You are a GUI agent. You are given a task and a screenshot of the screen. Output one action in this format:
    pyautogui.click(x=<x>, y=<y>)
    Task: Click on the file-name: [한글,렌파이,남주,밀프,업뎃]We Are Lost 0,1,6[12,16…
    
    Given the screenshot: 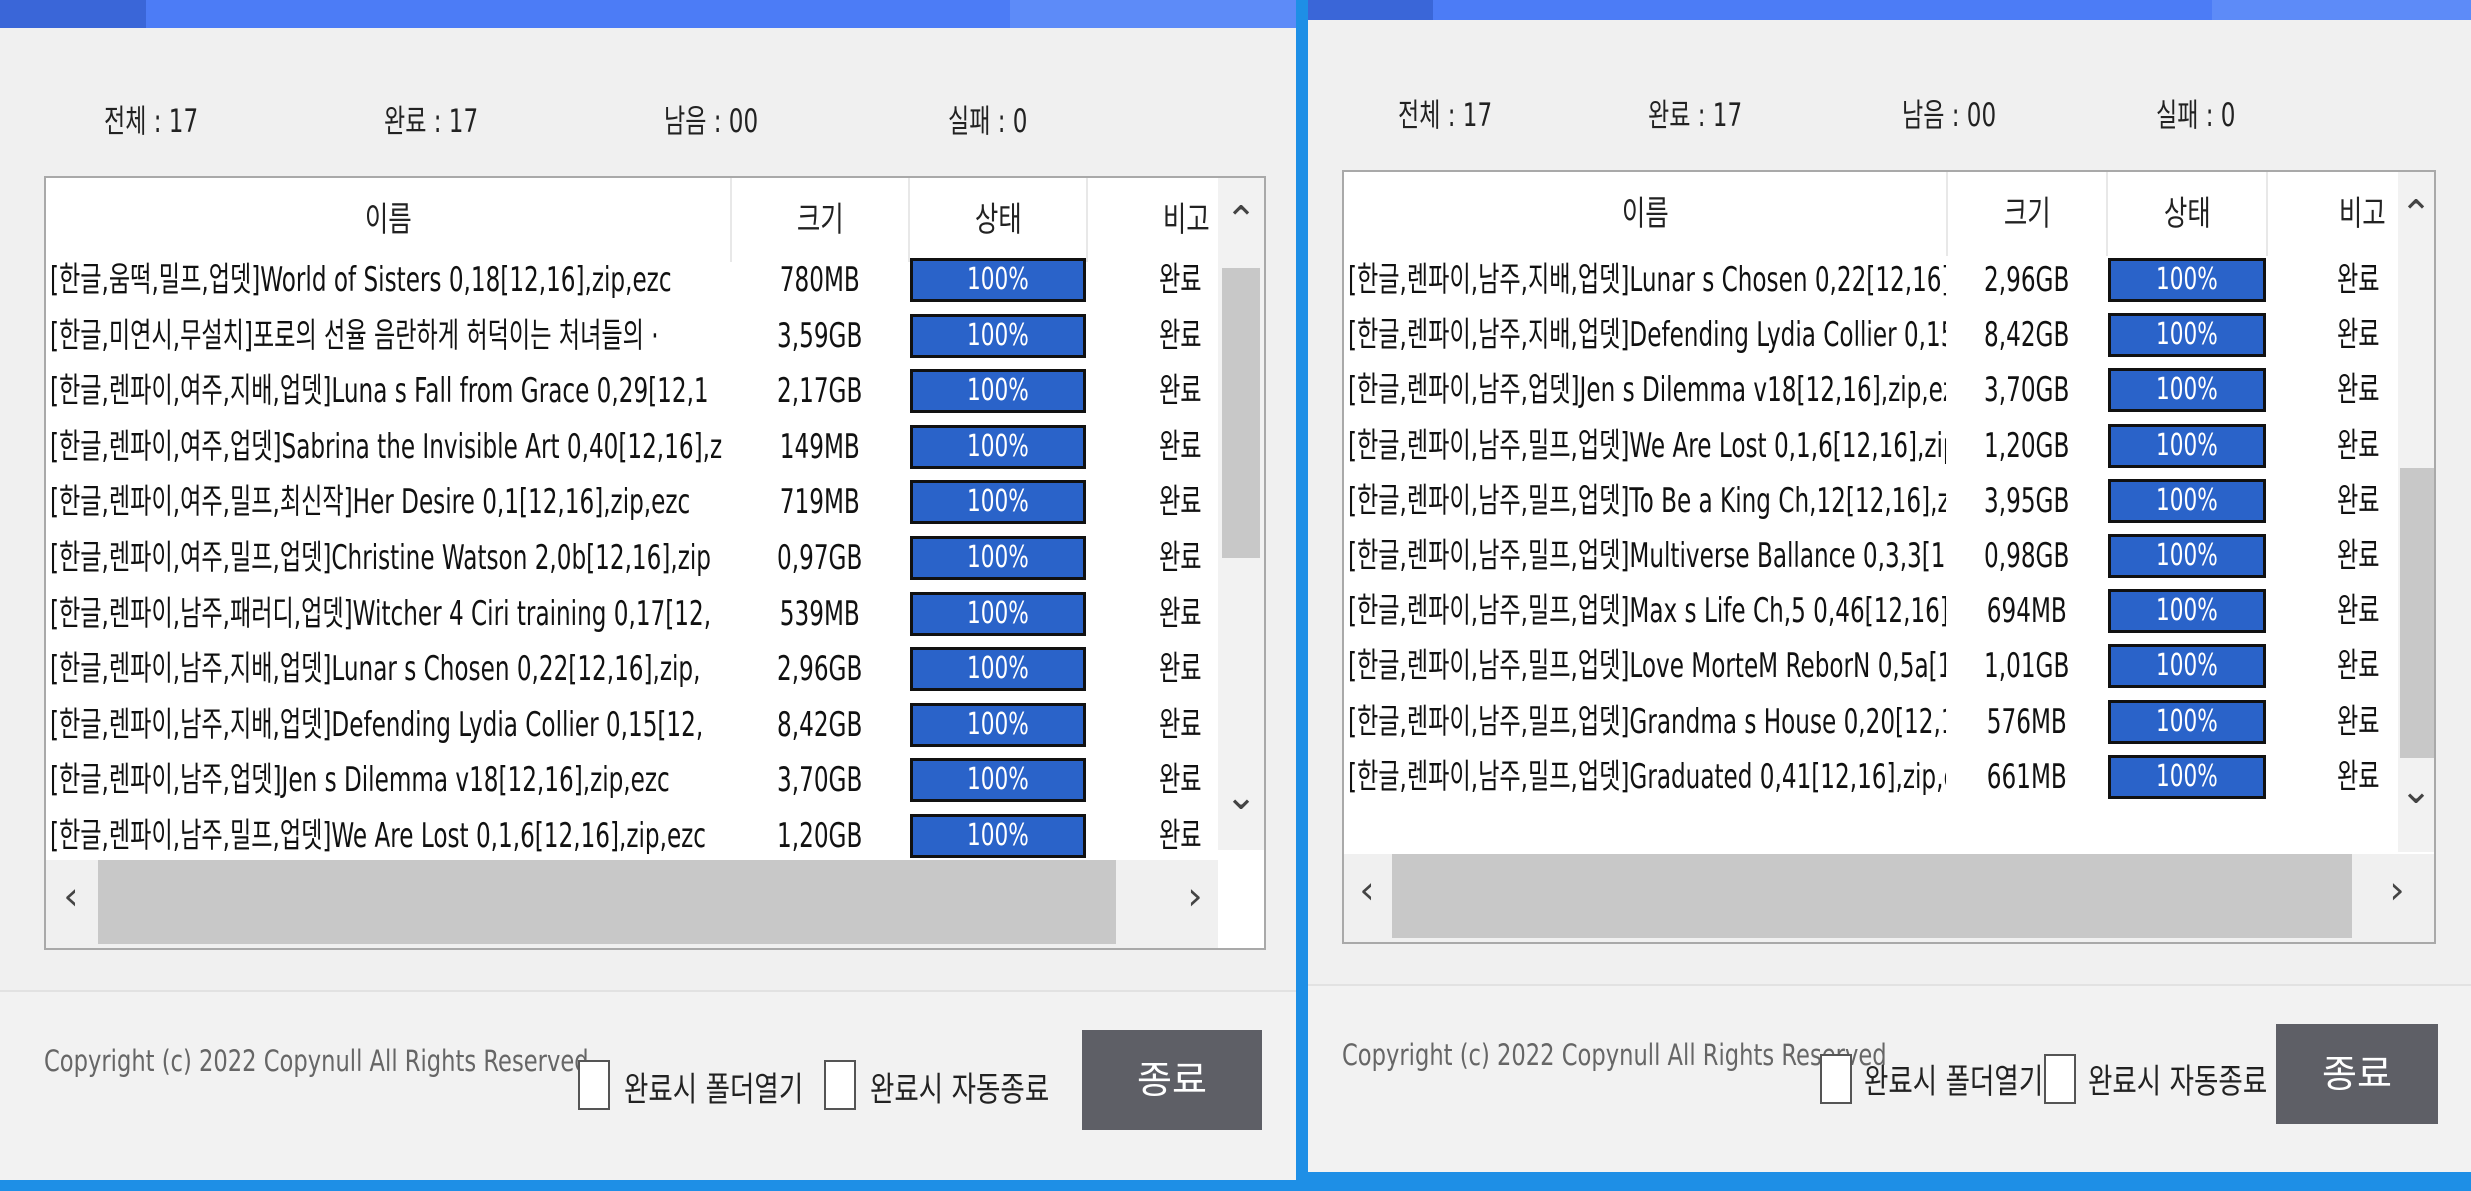 What is the action you would take?
    pyautogui.click(x=378, y=836)
    